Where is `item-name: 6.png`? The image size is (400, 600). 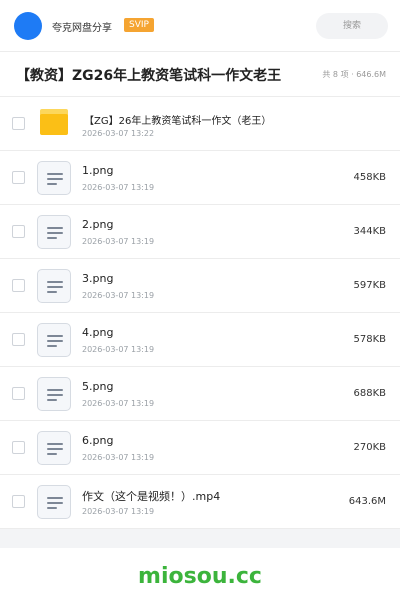
item-name: 6.png is located at coordinates (98, 440).